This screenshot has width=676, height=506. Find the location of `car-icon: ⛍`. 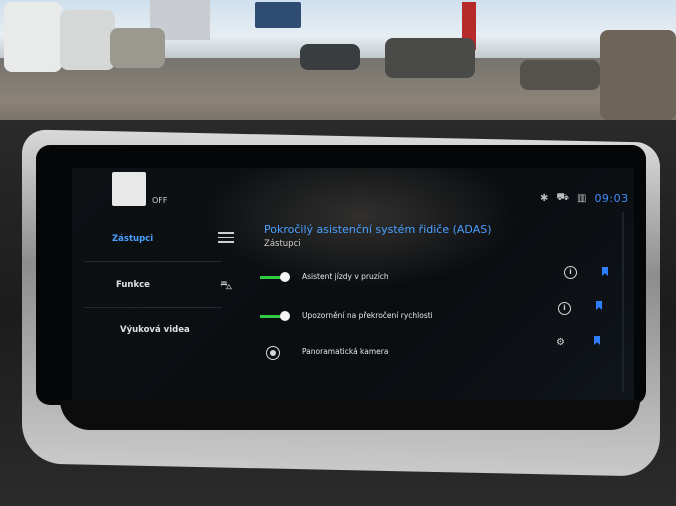

car-icon: ⛍ is located at coordinates (226, 286).